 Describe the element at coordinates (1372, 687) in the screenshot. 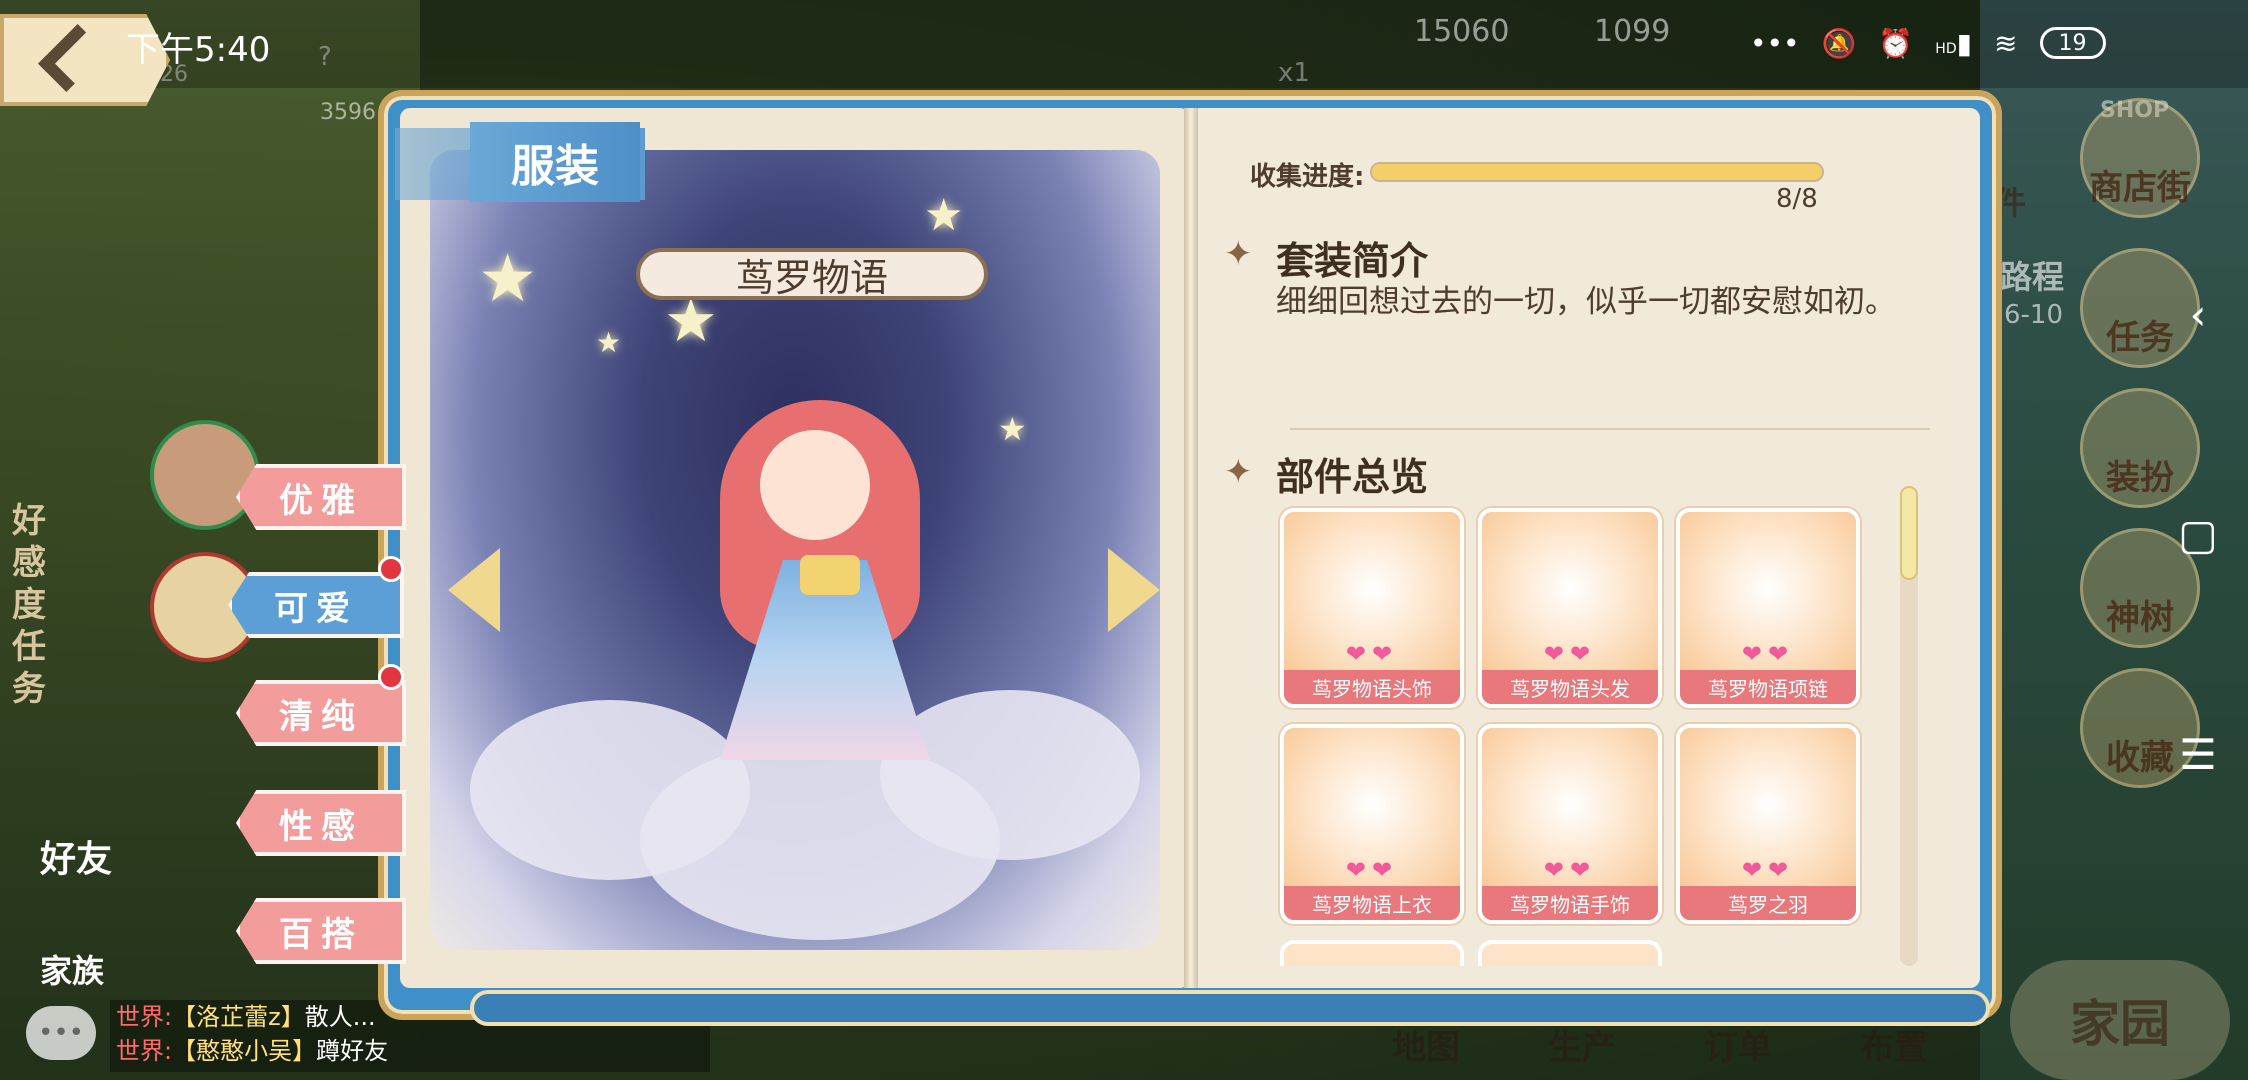

I see `part-label: 茑罗物语头饰` at that location.